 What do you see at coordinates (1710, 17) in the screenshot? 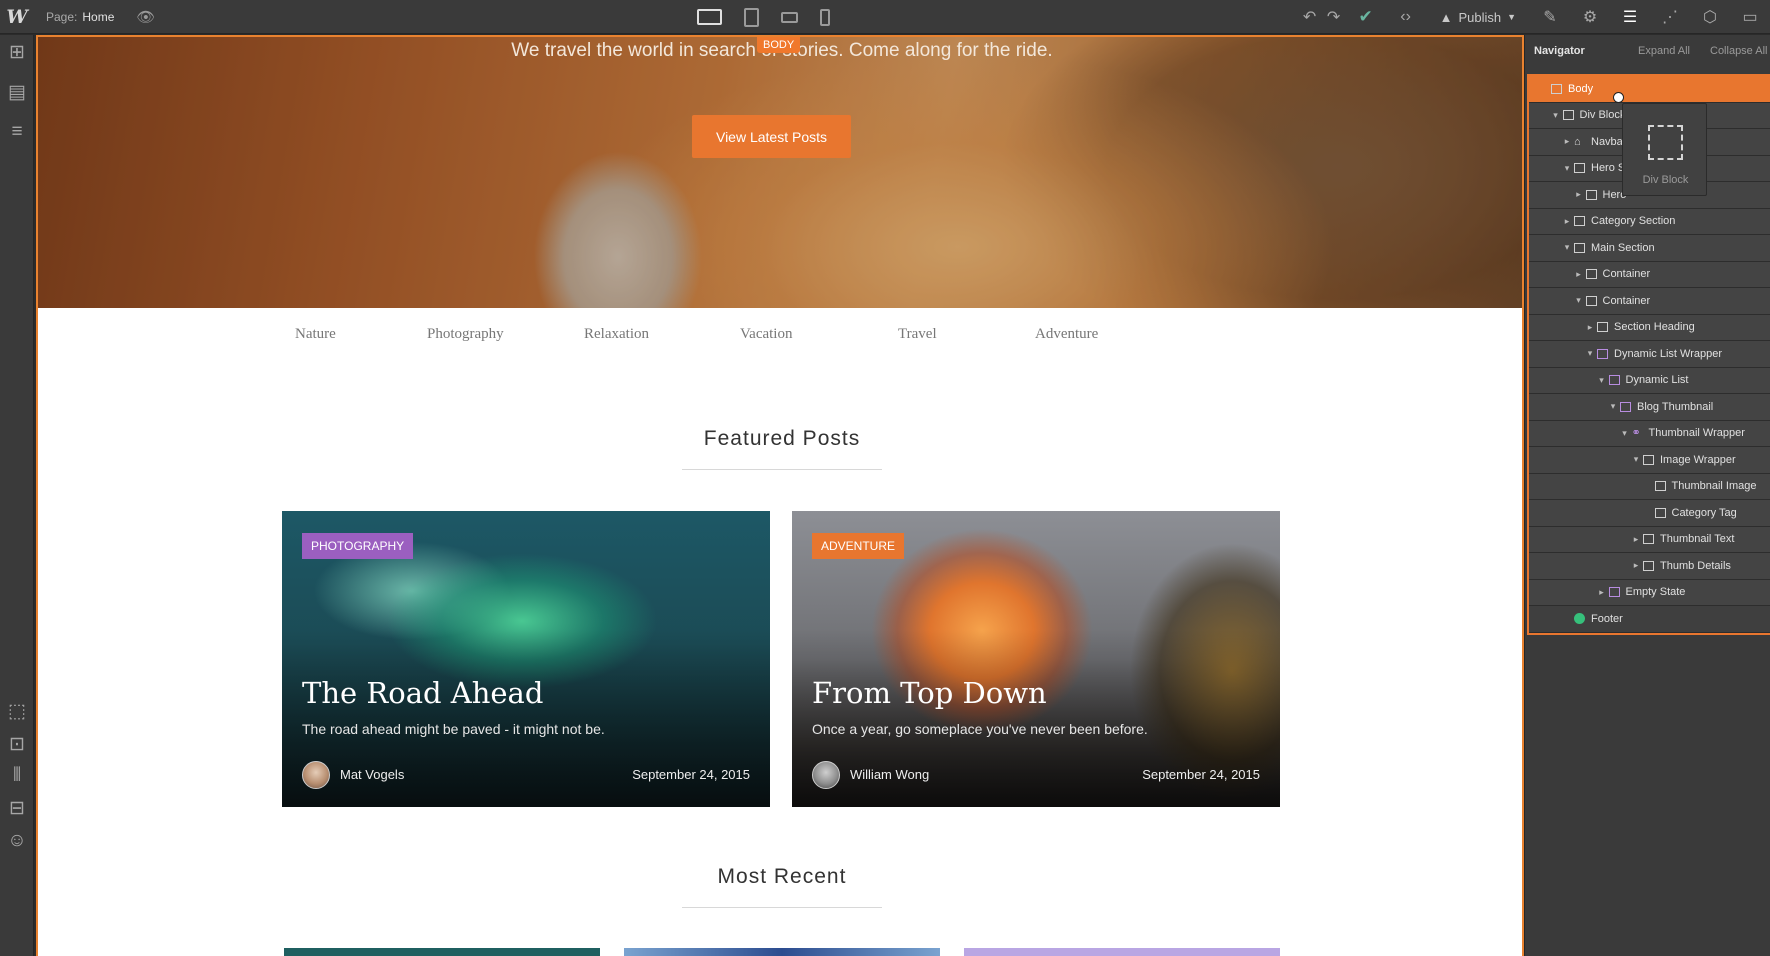
I see `box-icon: ⬡` at bounding box center [1710, 17].